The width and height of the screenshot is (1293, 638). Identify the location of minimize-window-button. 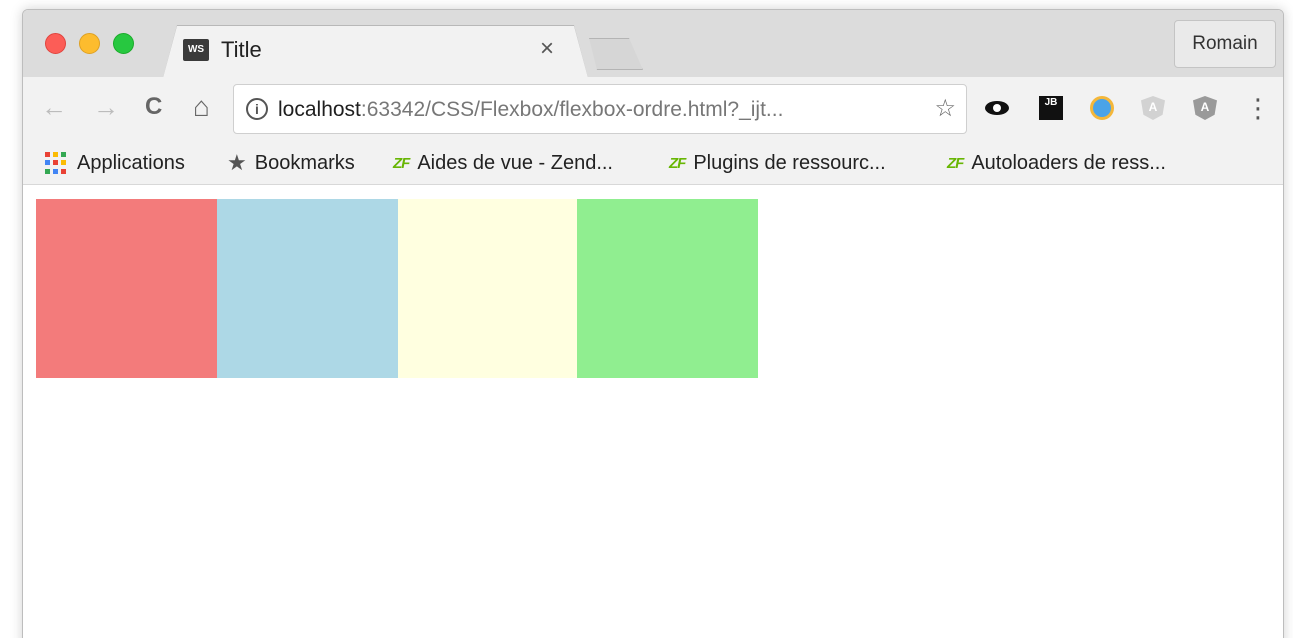
(89, 43).